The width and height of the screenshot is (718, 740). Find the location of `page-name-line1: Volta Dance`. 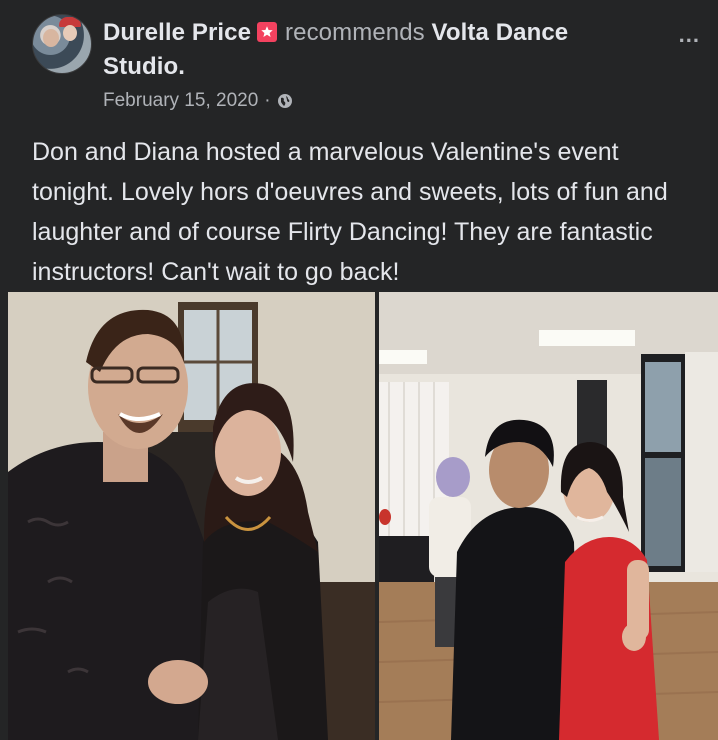

page-name-line1: Volta Dance is located at coordinates (500, 32).